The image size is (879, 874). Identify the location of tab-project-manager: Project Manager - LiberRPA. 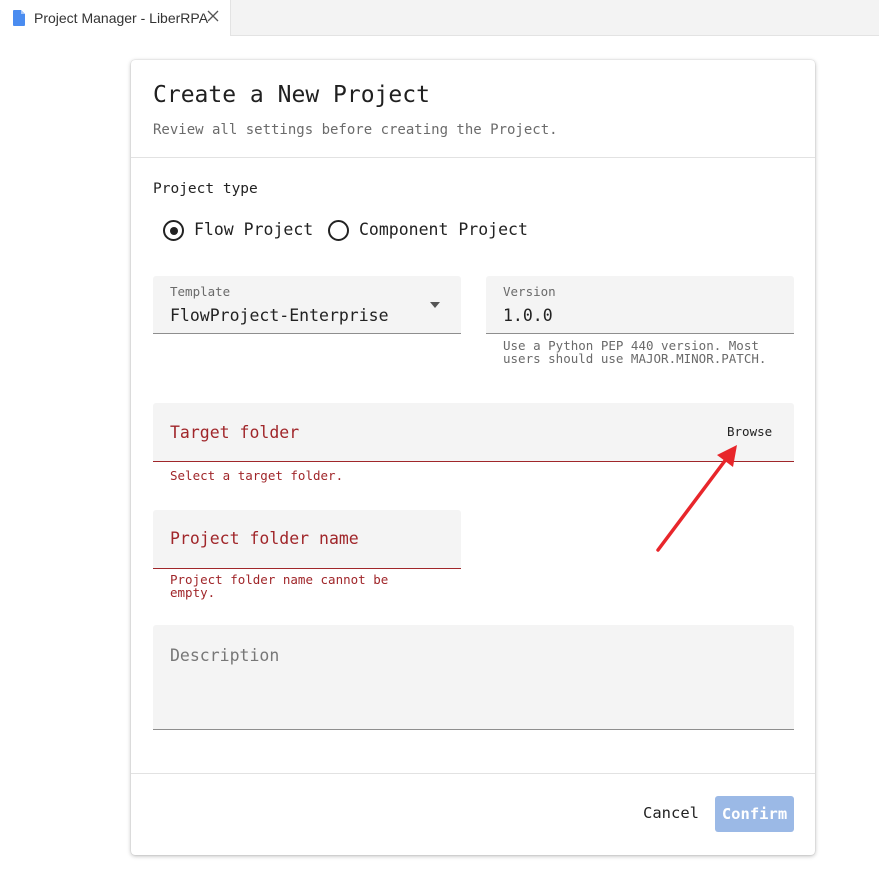
(115, 18).